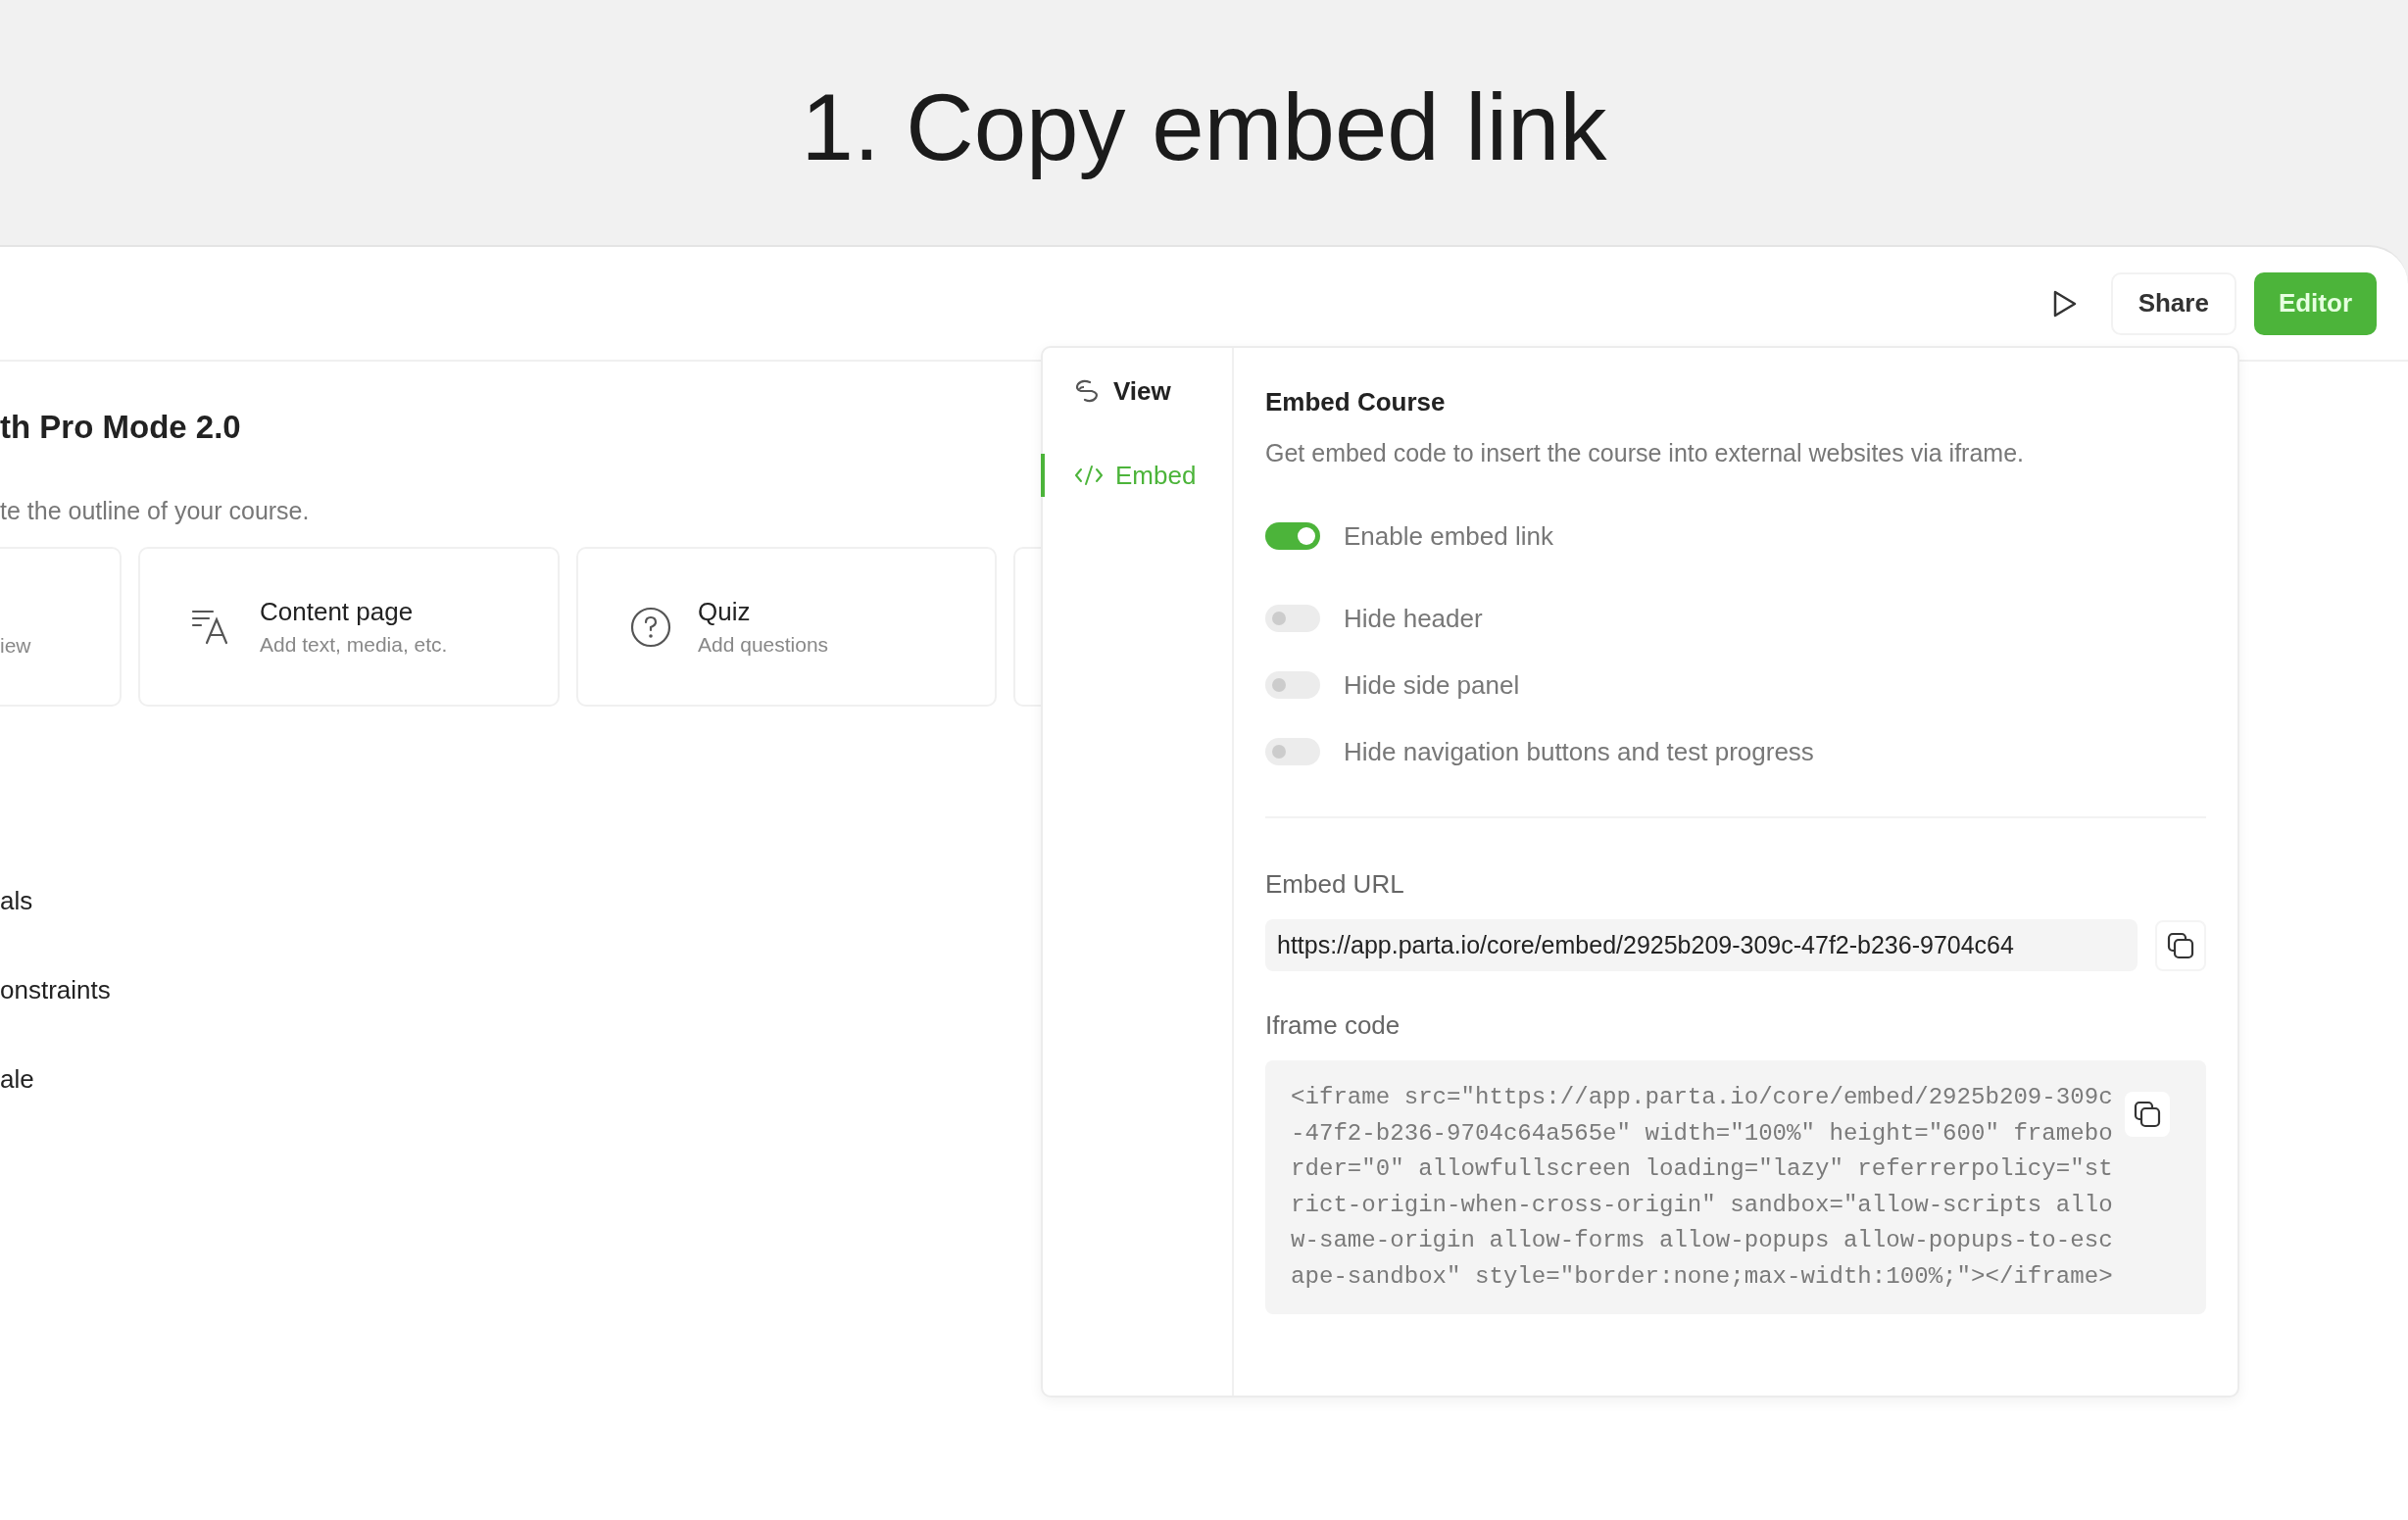 The width and height of the screenshot is (2408, 1520). I want to click on card: Quiz Add questions, so click(786, 627).